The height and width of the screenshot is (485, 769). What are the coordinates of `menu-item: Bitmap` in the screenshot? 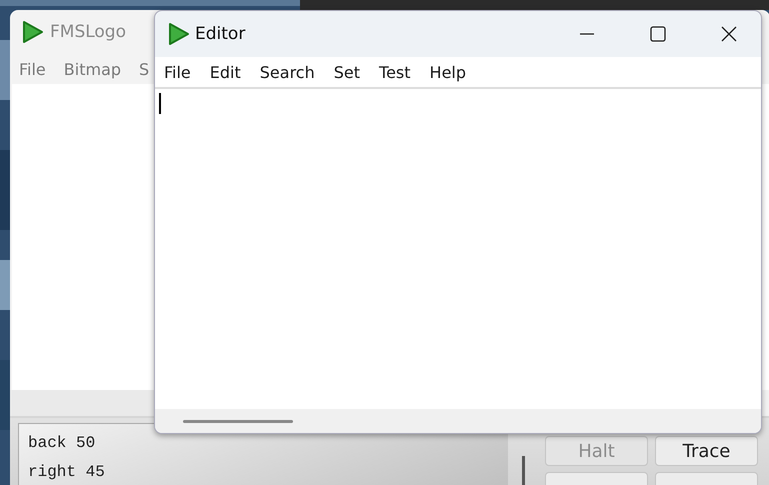 It's located at (93, 69).